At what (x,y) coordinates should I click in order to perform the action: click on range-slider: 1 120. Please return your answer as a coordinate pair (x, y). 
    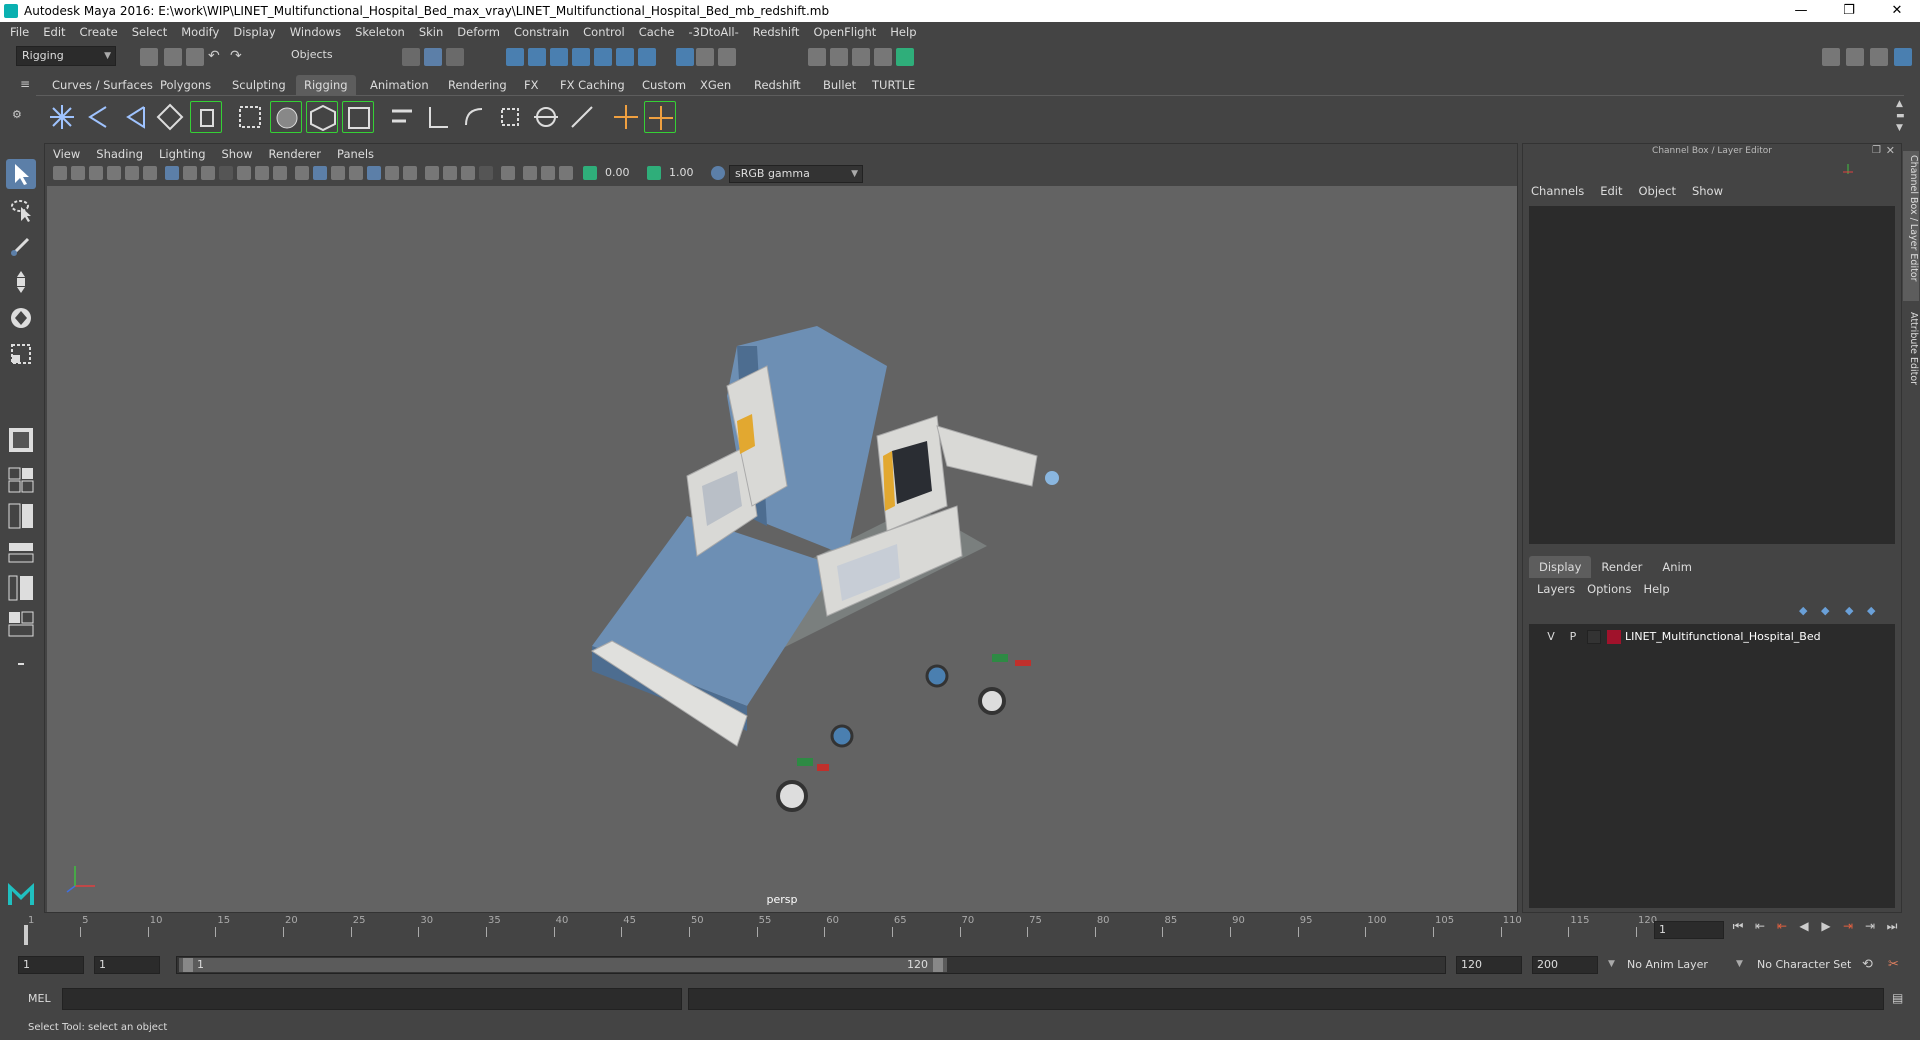
    Looking at the image, I should click on (811, 965).